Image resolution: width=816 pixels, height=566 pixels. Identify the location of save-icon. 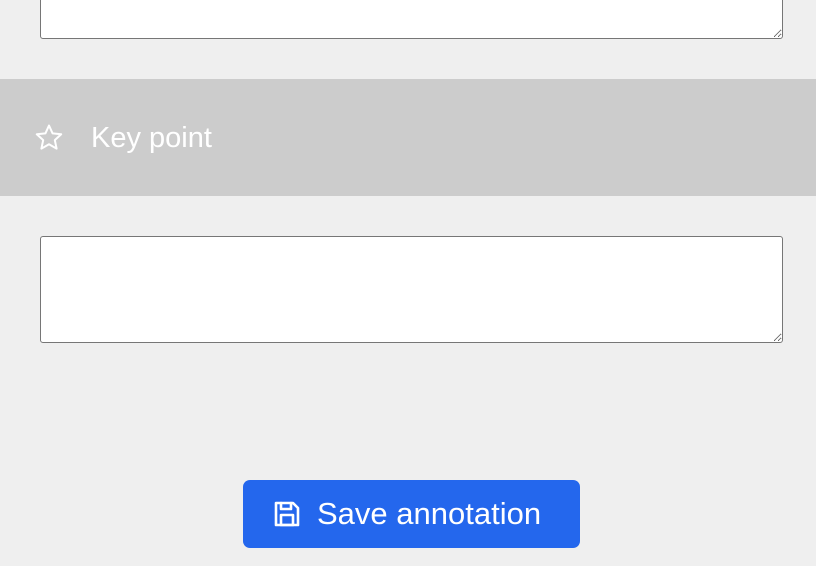
(287, 514).